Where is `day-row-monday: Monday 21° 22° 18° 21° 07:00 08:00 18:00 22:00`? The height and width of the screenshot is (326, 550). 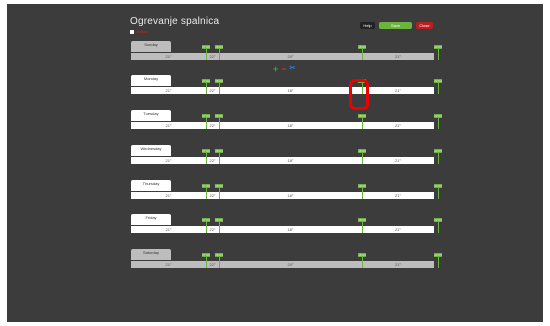
day-row-monday: Monday 21° 22° 18° 21° 07:00 08:00 18:00 22:00 is located at coordinates (275, 87).